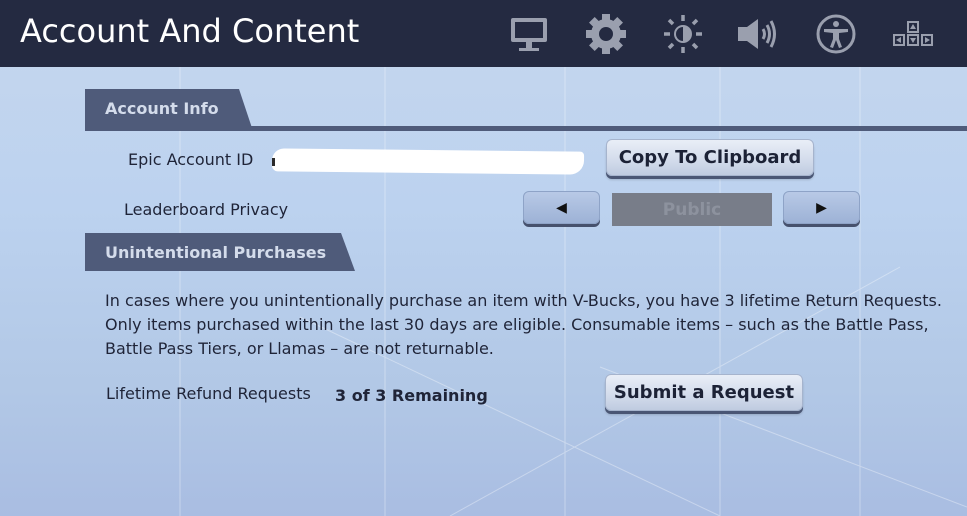 This screenshot has width=967, height=516. I want to click on account-info-header: Account Info, so click(169, 110).